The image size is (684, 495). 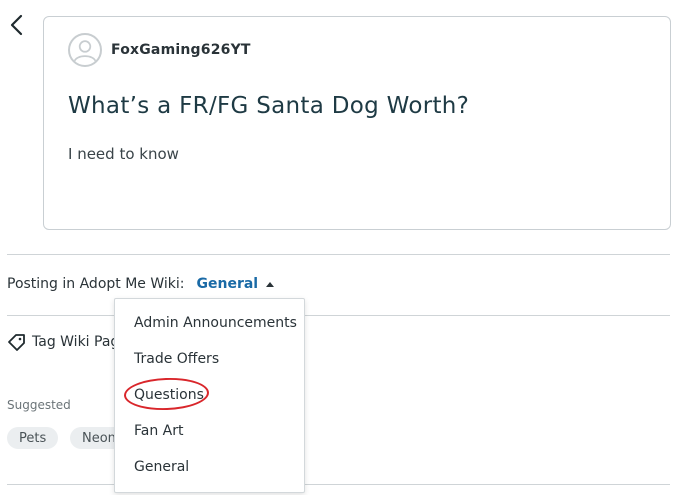 What do you see at coordinates (227, 284) in the screenshot?
I see `category-selected-value: General` at bounding box center [227, 284].